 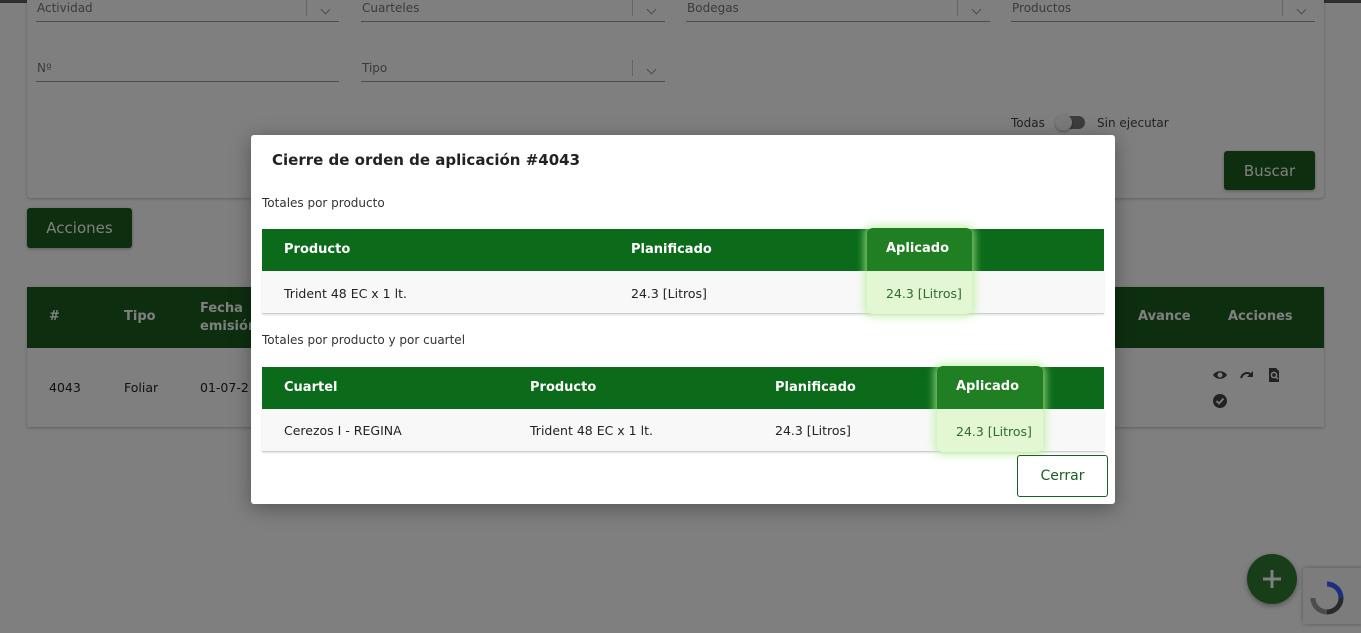 What do you see at coordinates (1062, 476) in the screenshot?
I see `cerrar-button: Cerrar` at bounding box center [1062, 476].